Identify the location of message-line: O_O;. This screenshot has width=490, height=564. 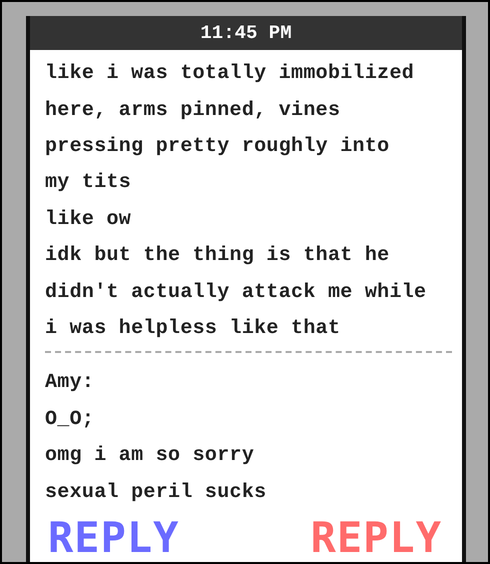
(70, 419).